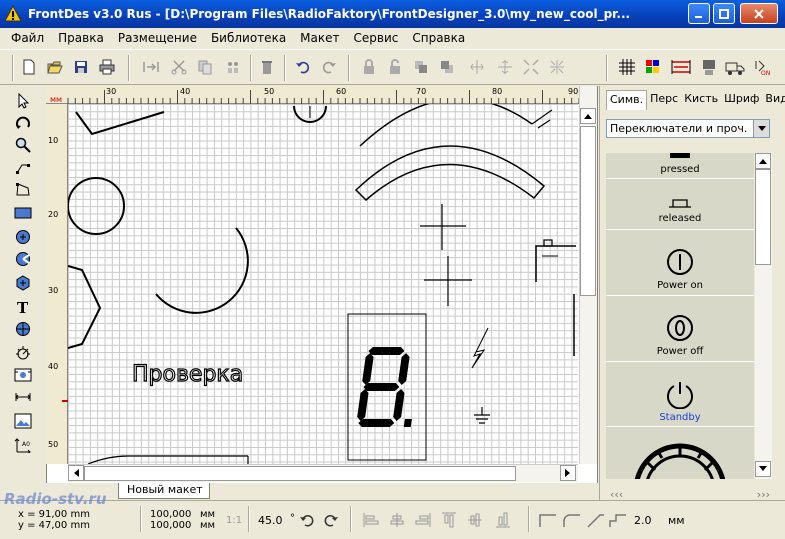 The width and height of the screenshot is (785, 539). Describe the element at coordinates (151, 67) in the screenshot. I see `align-button` at that location.